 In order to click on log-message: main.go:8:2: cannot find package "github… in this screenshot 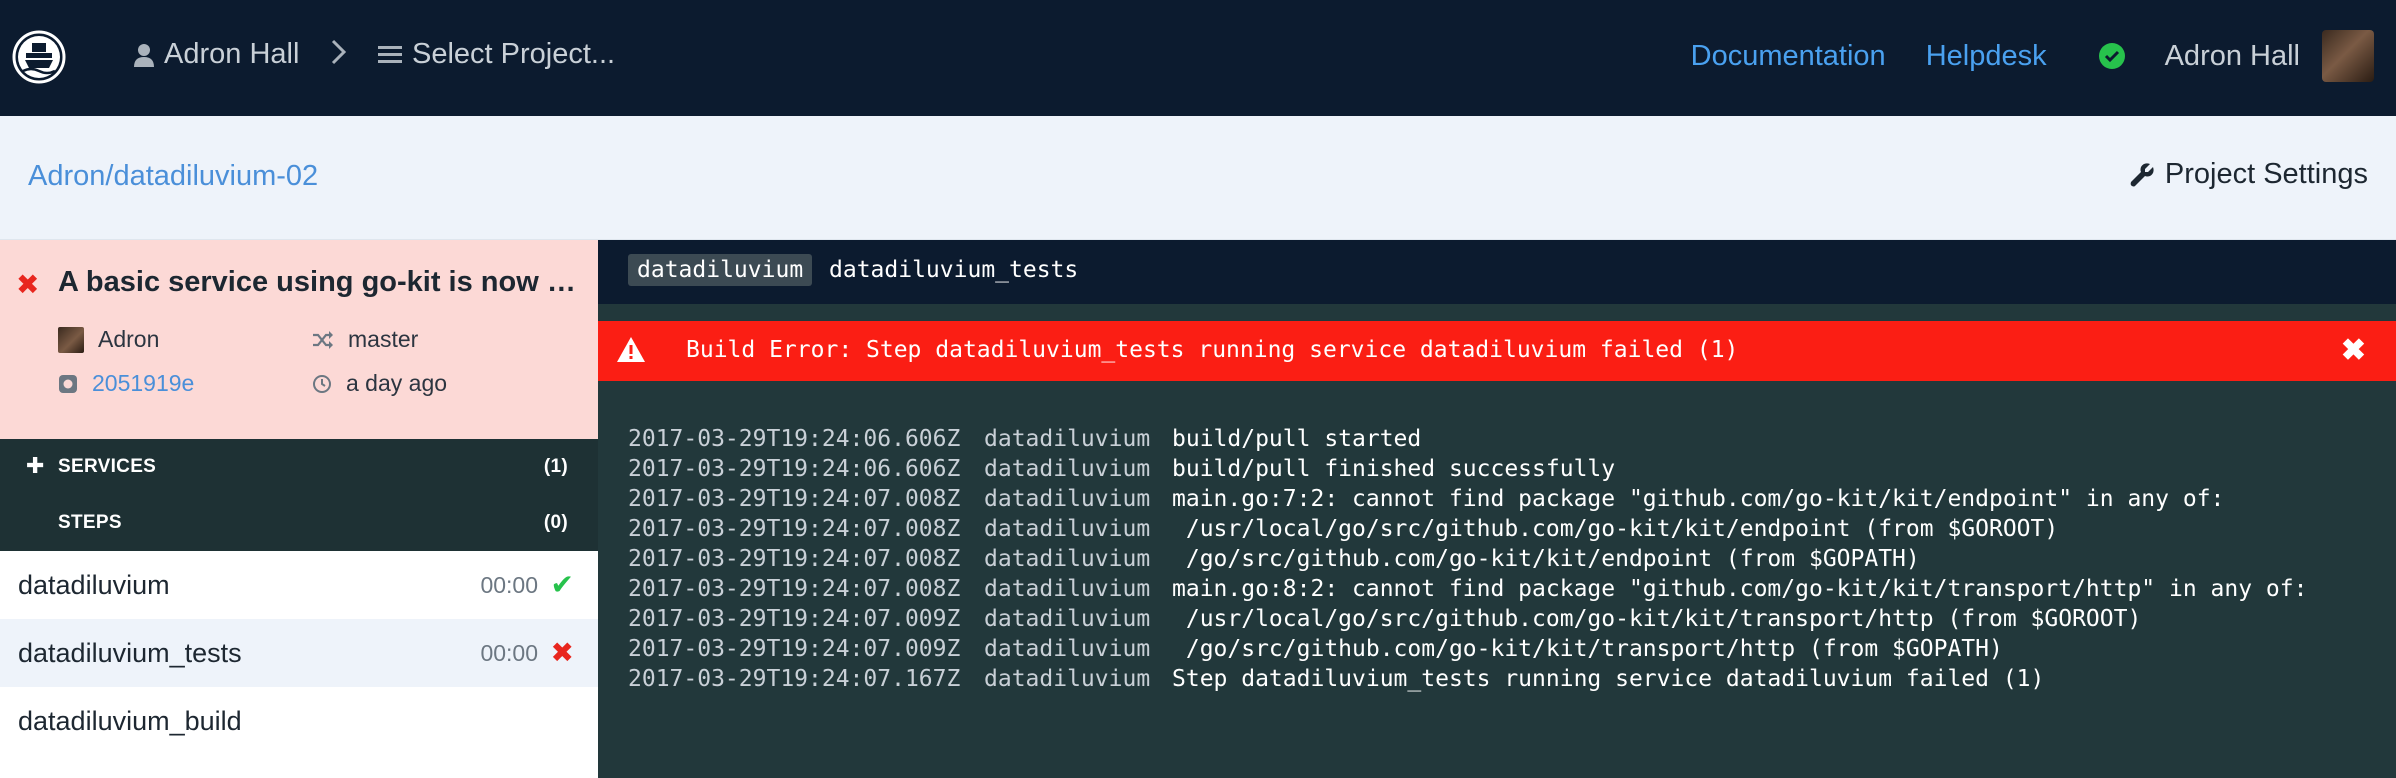, I will do `click(1740, 589)`.